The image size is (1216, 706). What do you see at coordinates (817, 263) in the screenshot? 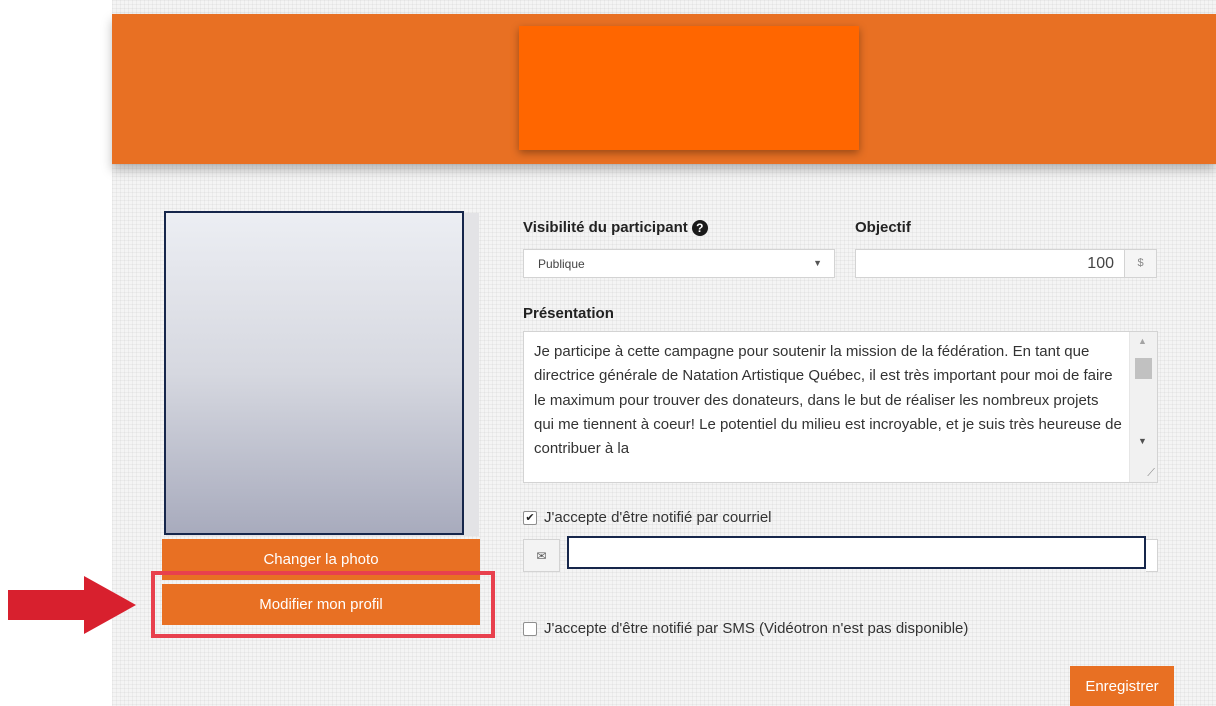
I see `chevron-down-icon: ▼` at bounding box center [817, 263].